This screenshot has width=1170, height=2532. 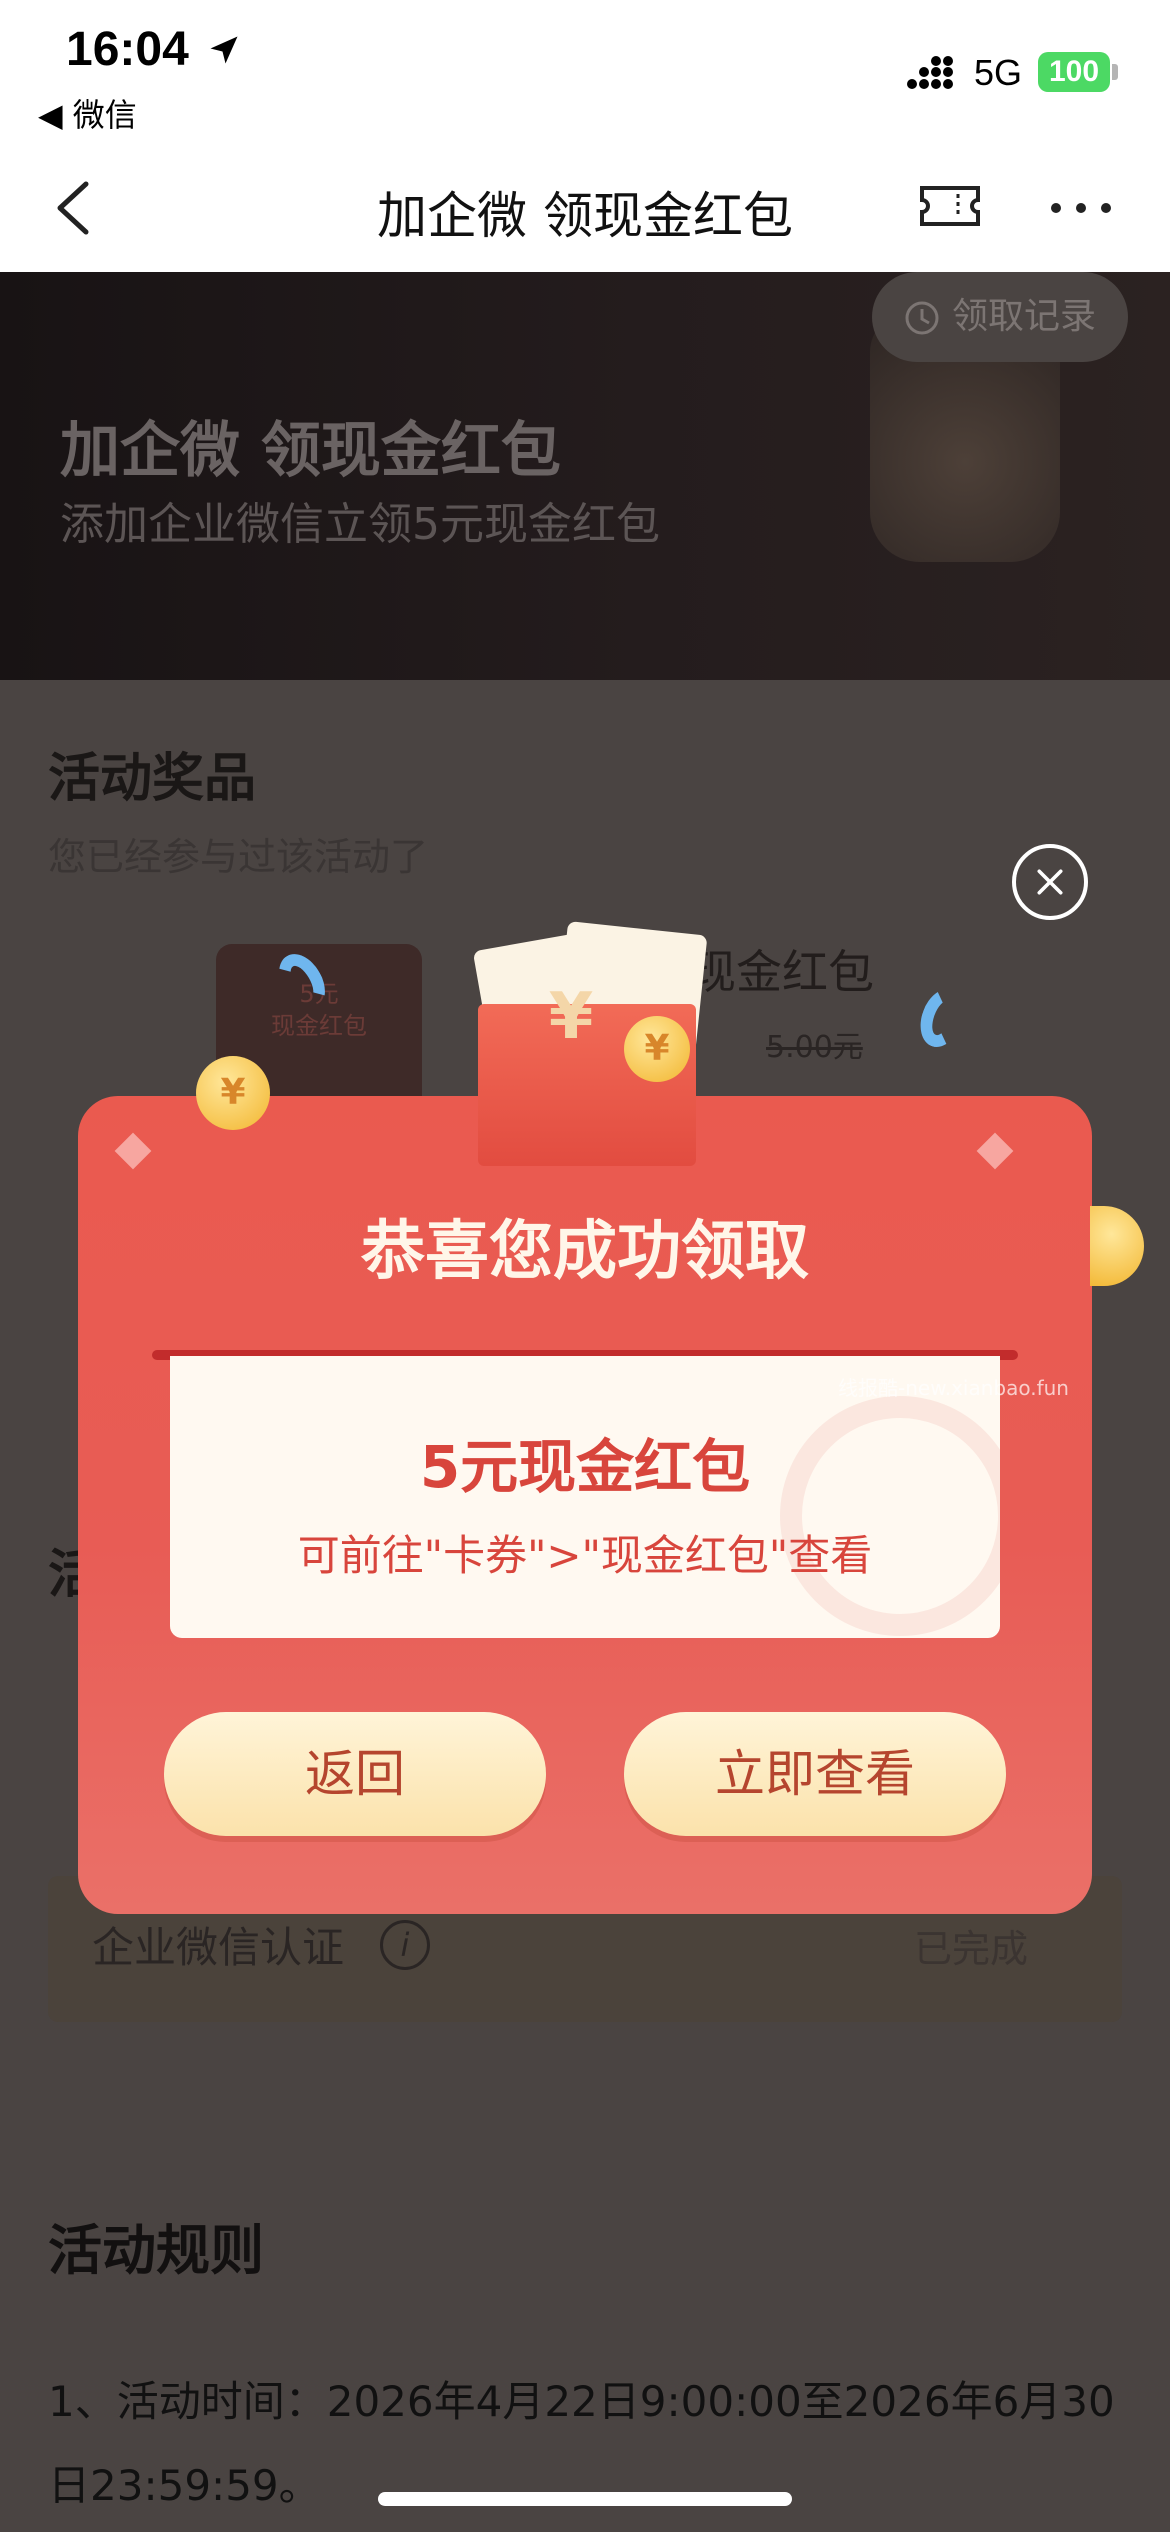 What do you see at coordinates (218, 1947) in the screenshot?
I see `task-name: 企业微信认证` at bounding box center [218, 1947].